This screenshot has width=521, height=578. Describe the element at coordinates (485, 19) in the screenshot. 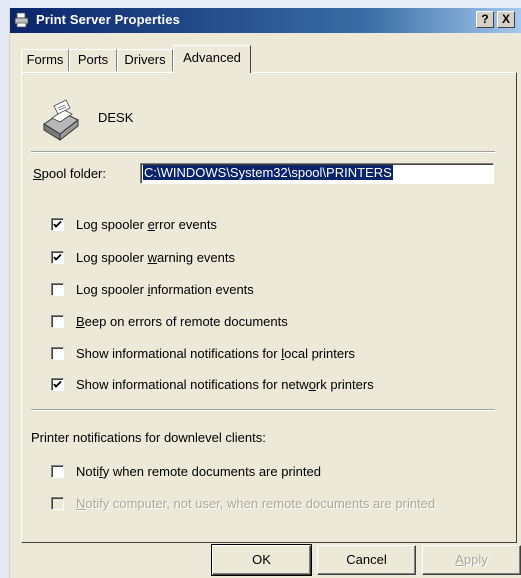

I see `help-button: ?` at that location.